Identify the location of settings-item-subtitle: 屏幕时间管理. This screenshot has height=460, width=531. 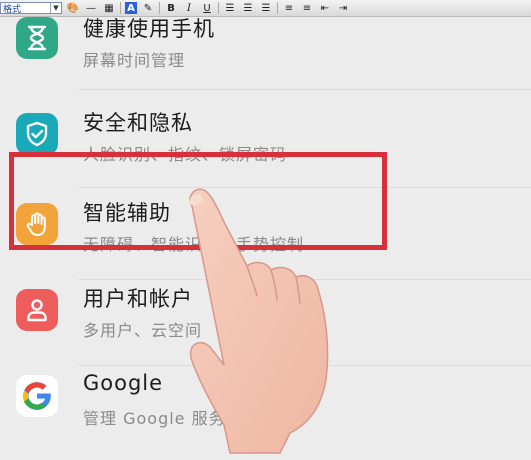
(134, 60).